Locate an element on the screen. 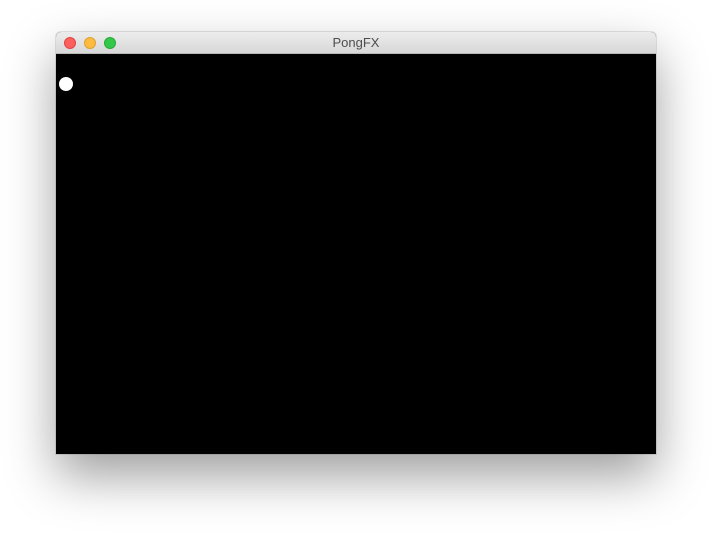 The width and height of the screenshot is (712, 534). pong-ball is located at coordinates (66, 84).